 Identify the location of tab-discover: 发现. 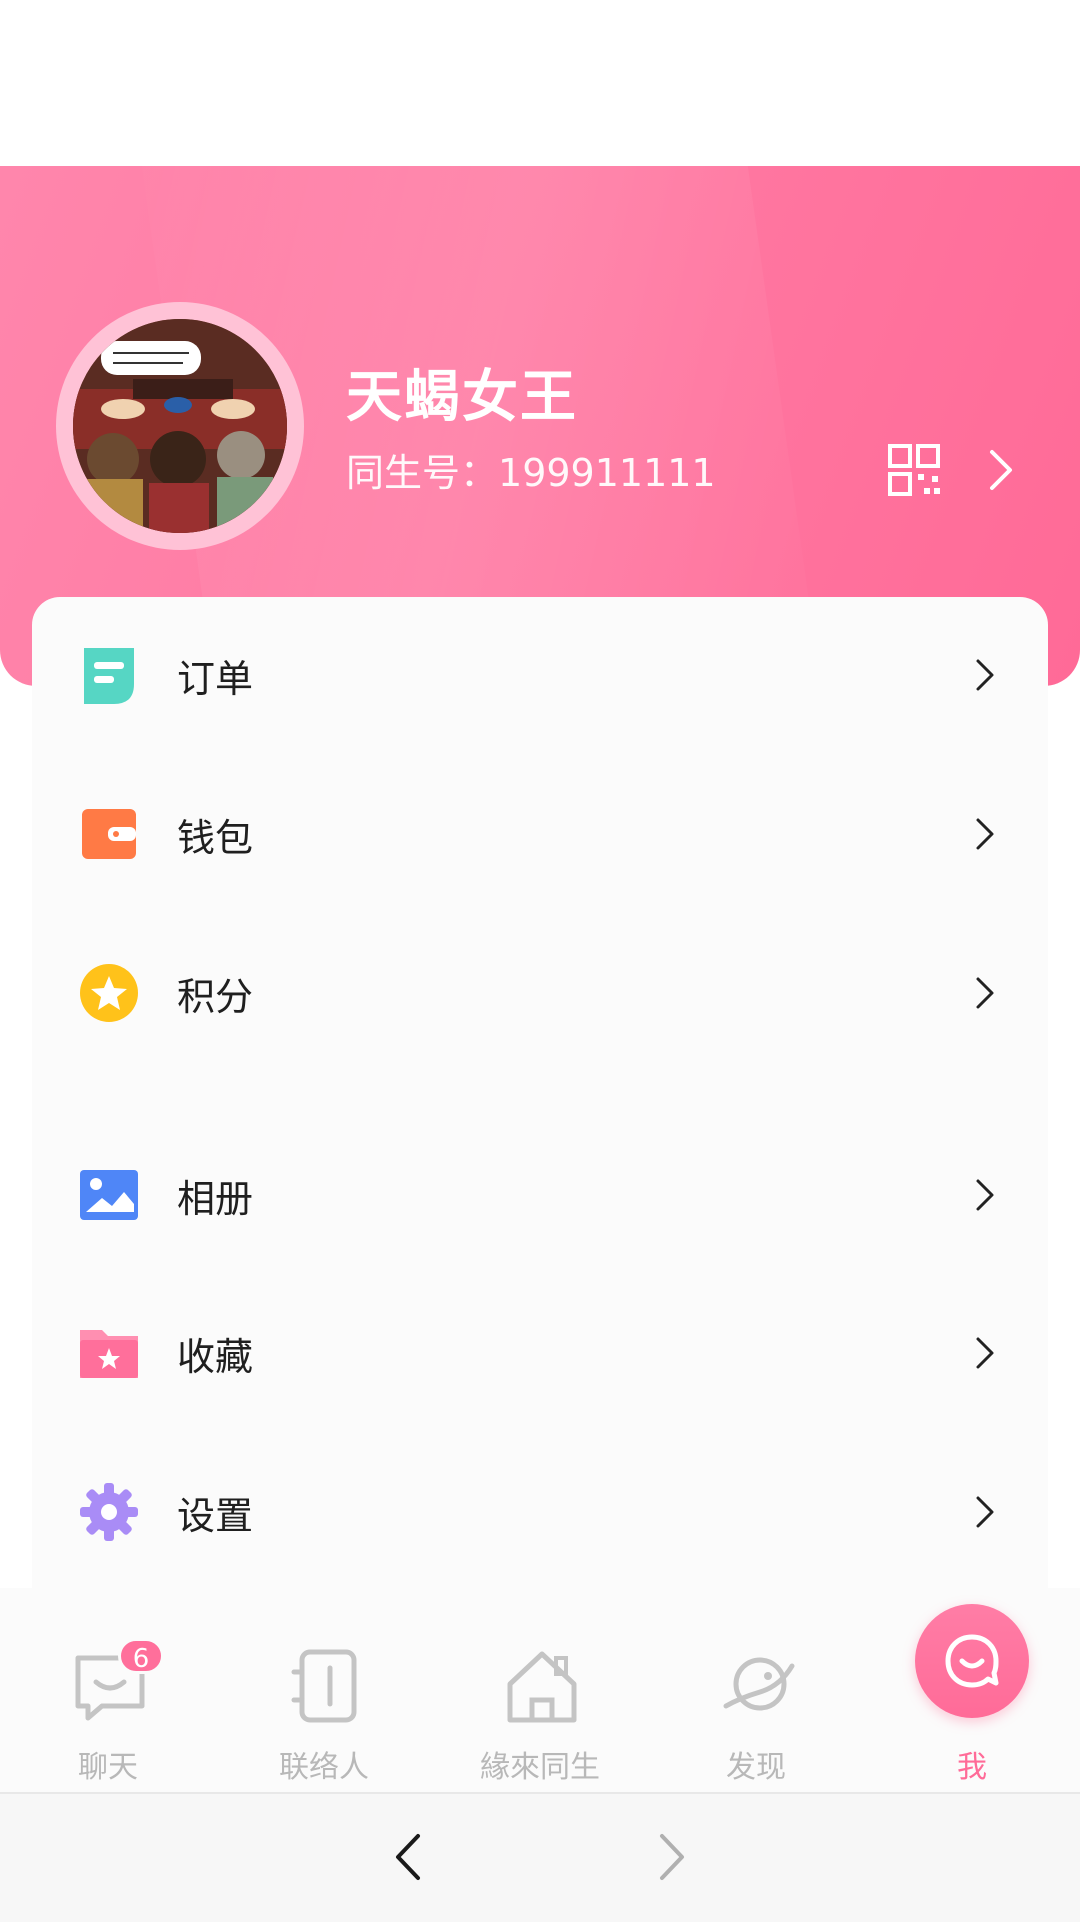
(756, 1688).